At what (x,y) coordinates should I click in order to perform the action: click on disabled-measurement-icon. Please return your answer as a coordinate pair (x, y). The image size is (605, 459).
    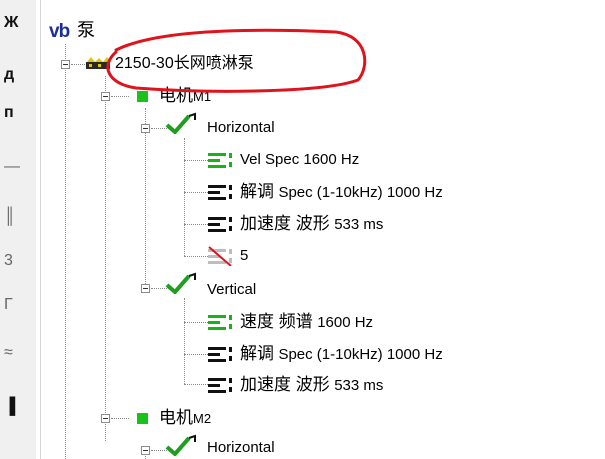
    Looking at the image, I should click on (220, 256).